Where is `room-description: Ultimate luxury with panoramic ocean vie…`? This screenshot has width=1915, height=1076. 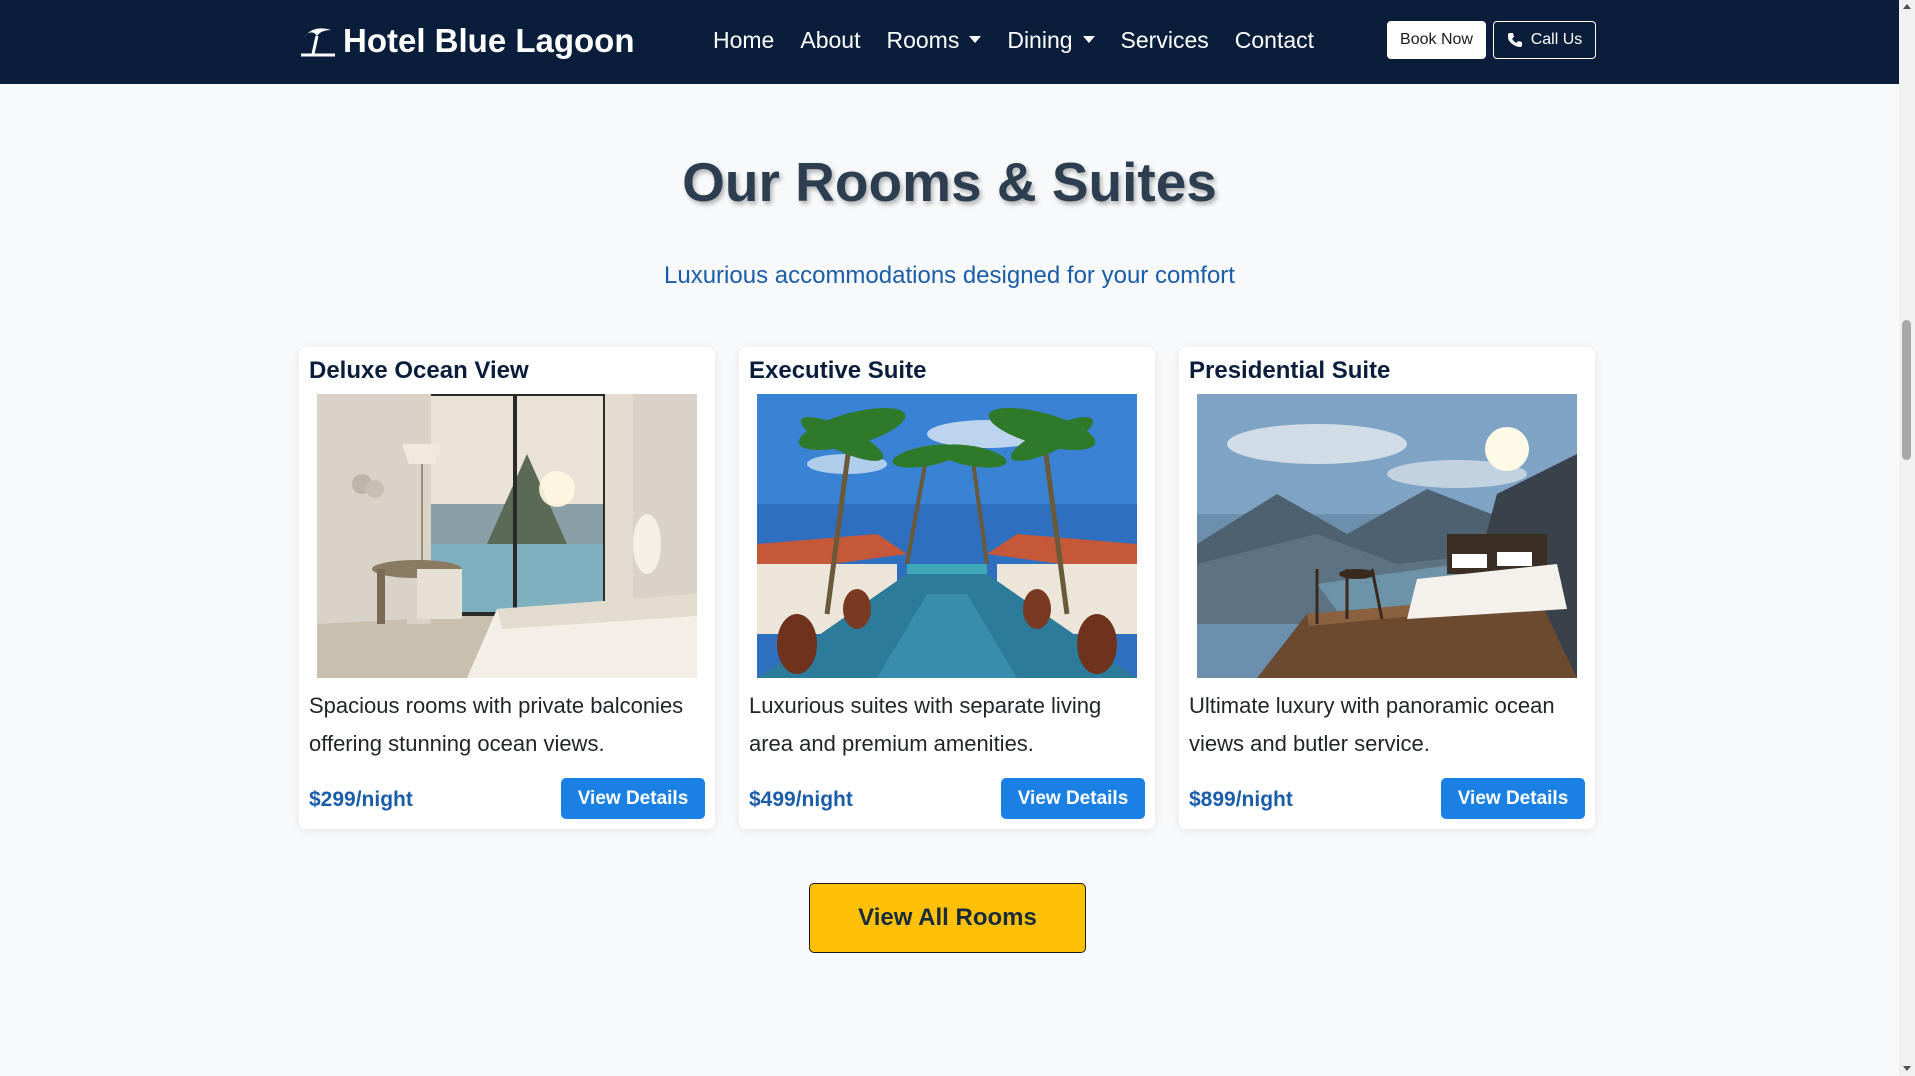
room-description: Ultimate luxury with panoramic ocean vie… is located at coordinates (1372, 724).